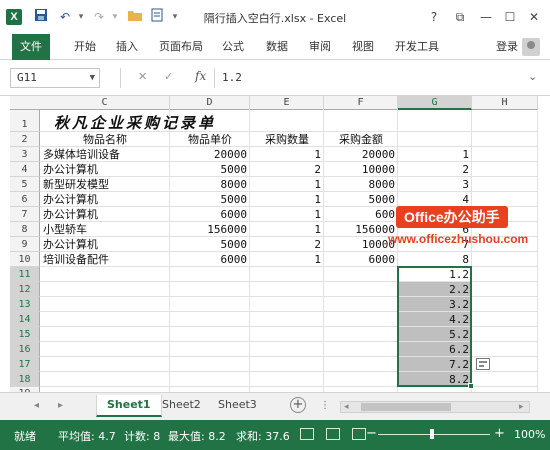  I want to click on minimize-button: —, so click(486, 17).